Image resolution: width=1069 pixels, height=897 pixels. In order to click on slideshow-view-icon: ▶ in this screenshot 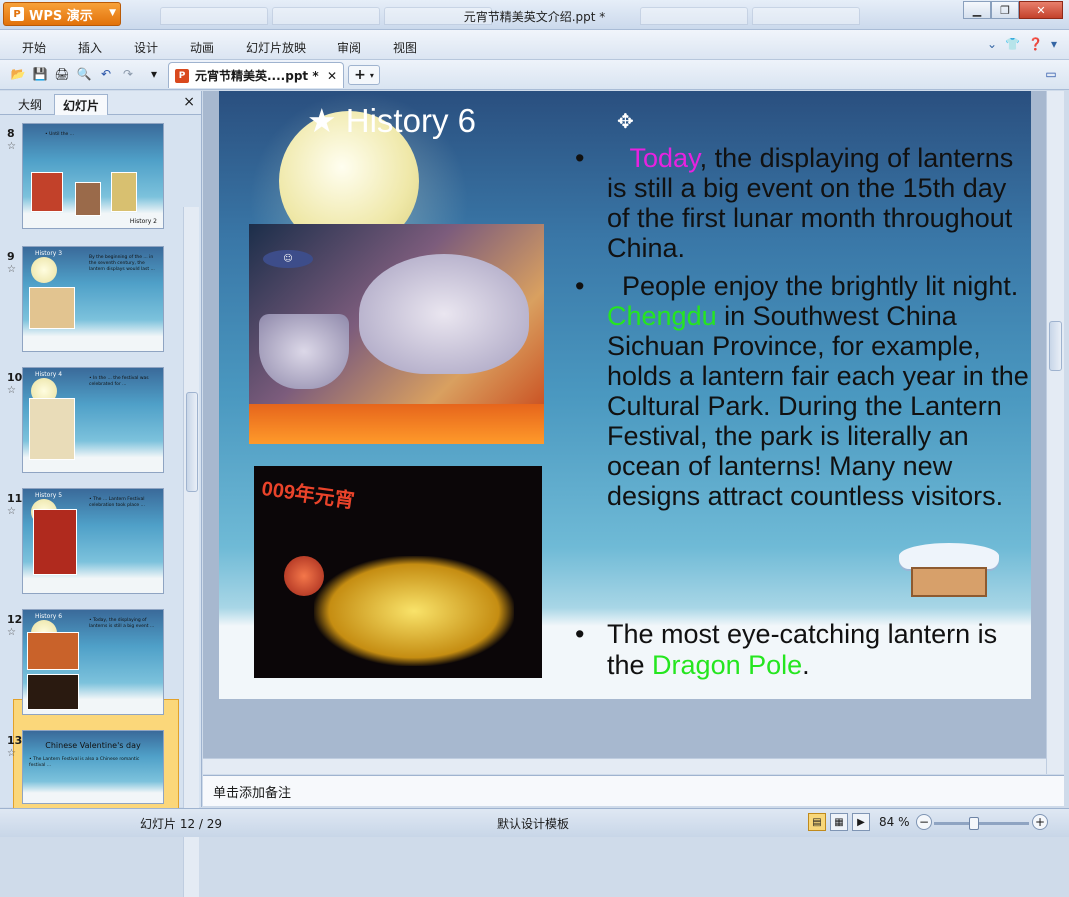, I will do `click(861, 822)`.